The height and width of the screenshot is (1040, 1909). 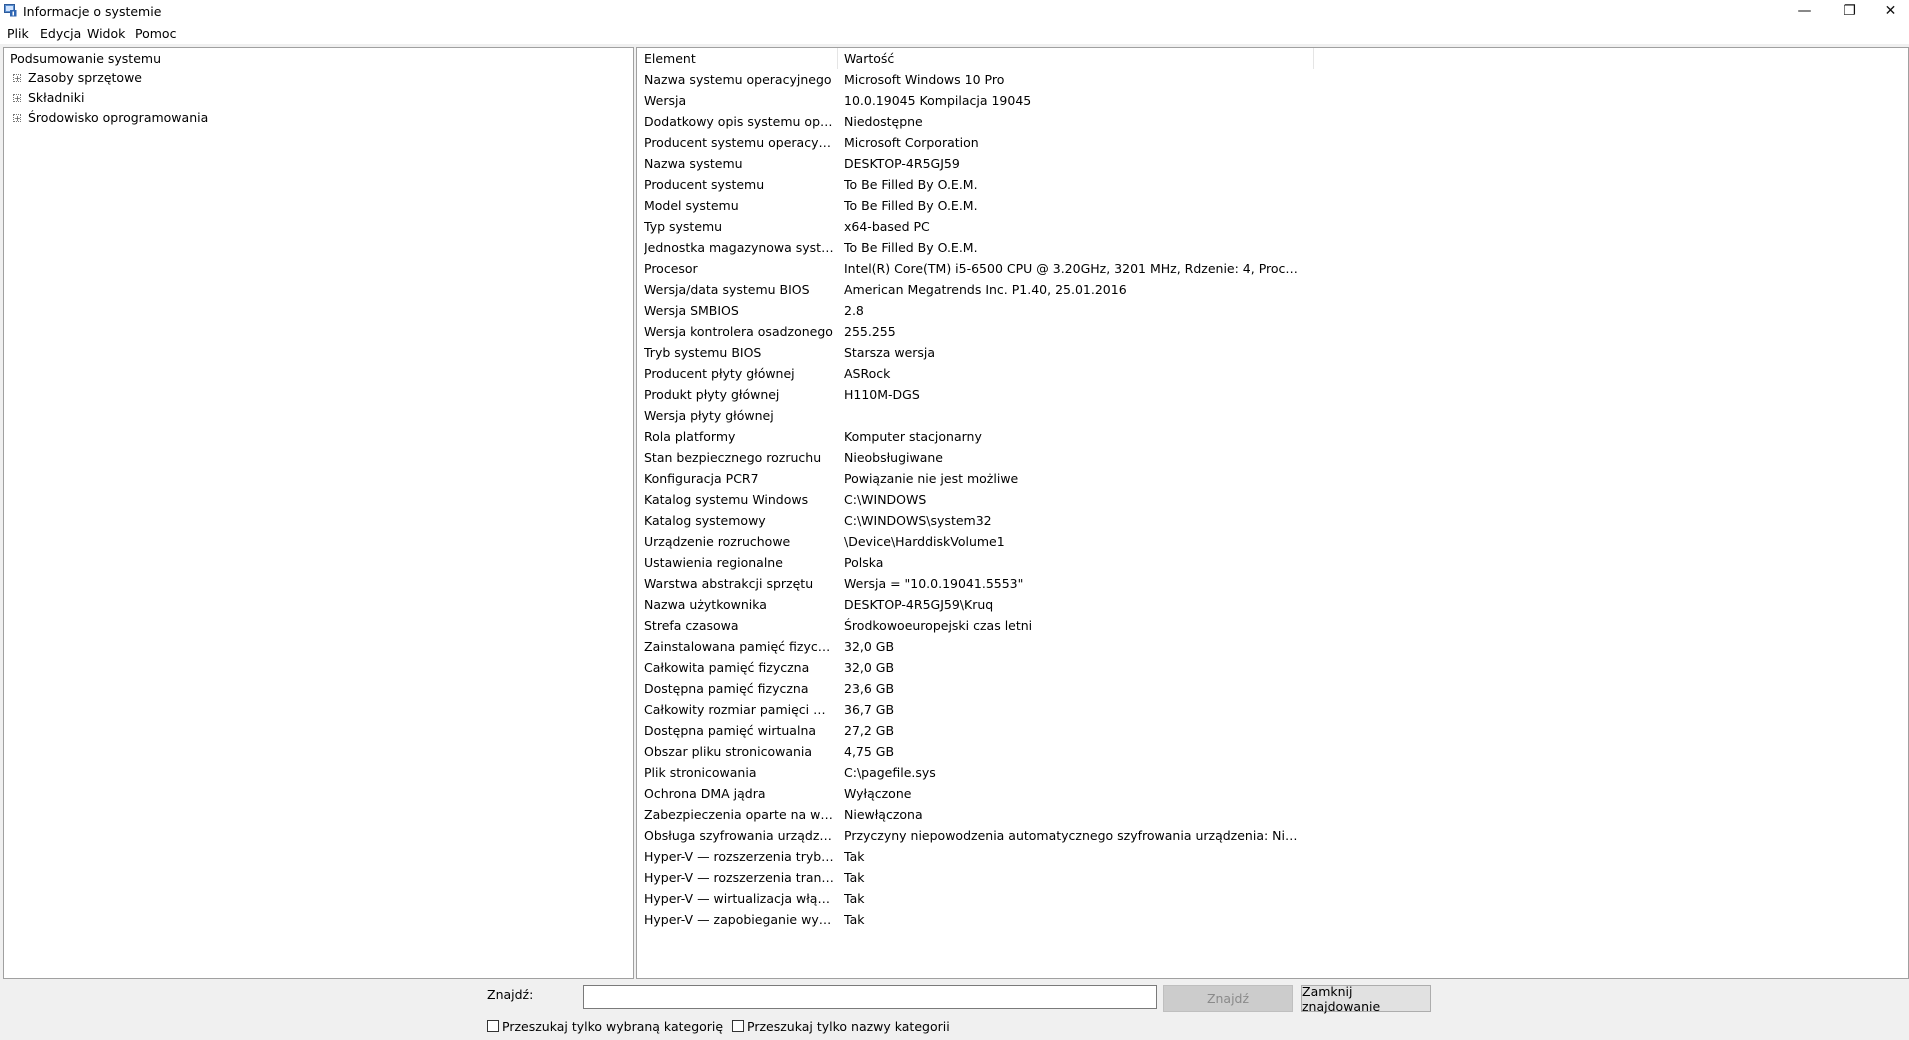 What do you see at coordinates (1272, 877) in the screenshot?
I see `table-row: Hyper-V — rozszerzenia transl... Tak` at bounding box center [1272, 877].